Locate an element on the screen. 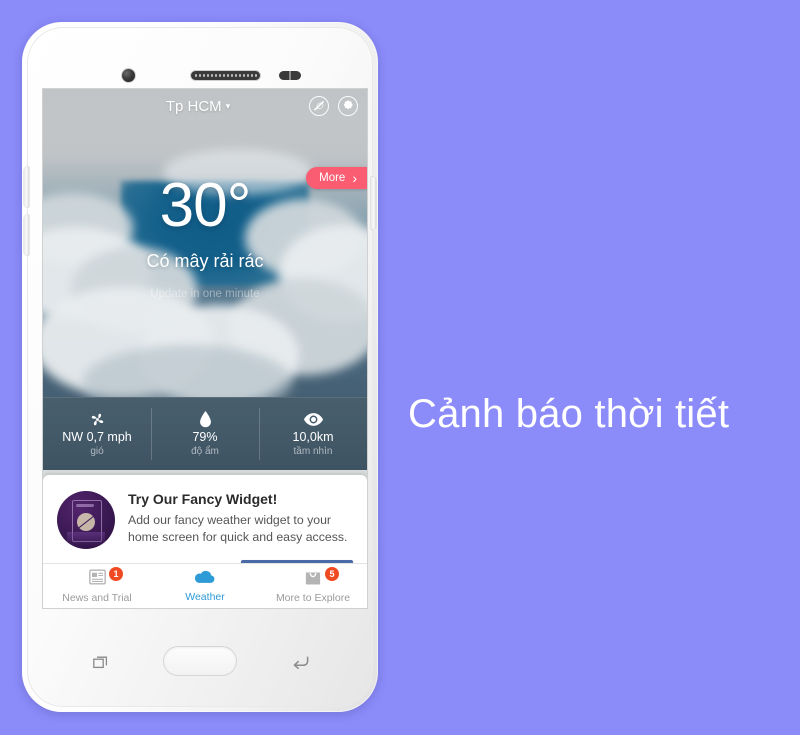 This screenshot has height=735, width=800. nav-badge: 5 is located at coordinates (332, 574).